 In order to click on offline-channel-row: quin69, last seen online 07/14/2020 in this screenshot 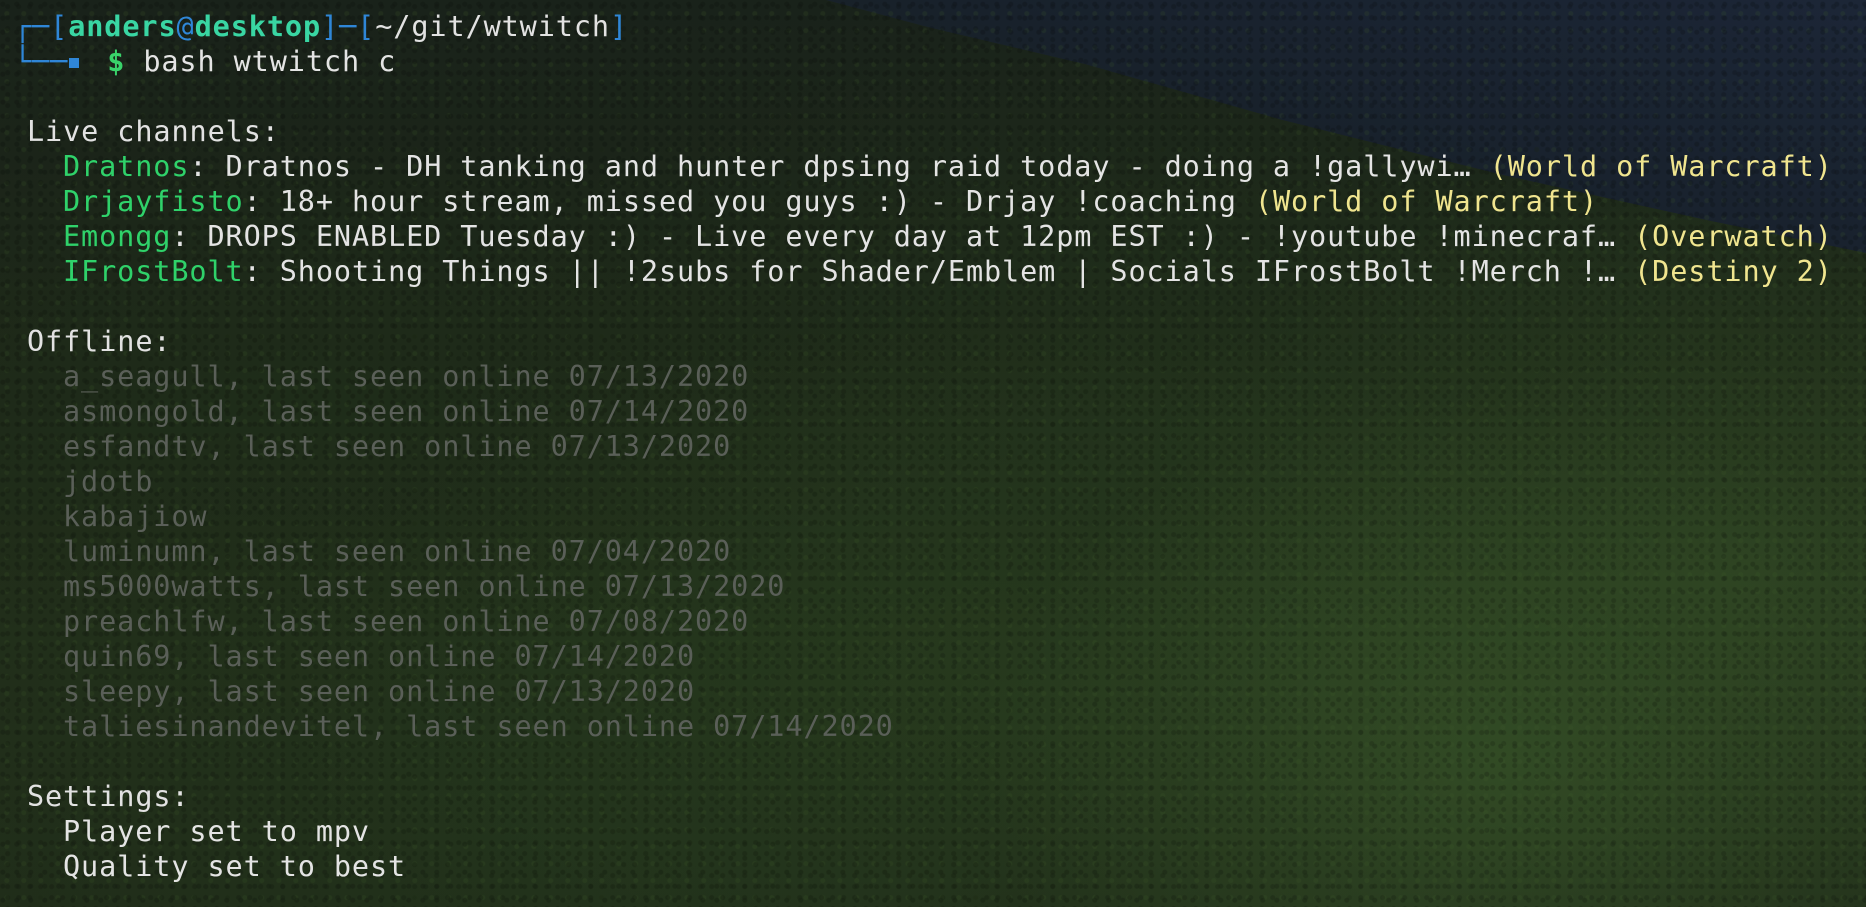, I will do `click(379, 656)`.